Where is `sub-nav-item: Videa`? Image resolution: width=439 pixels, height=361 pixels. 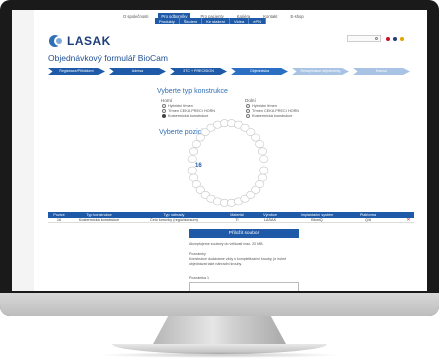 sub-nav-item: Videa is located at coordinates (240, 21).